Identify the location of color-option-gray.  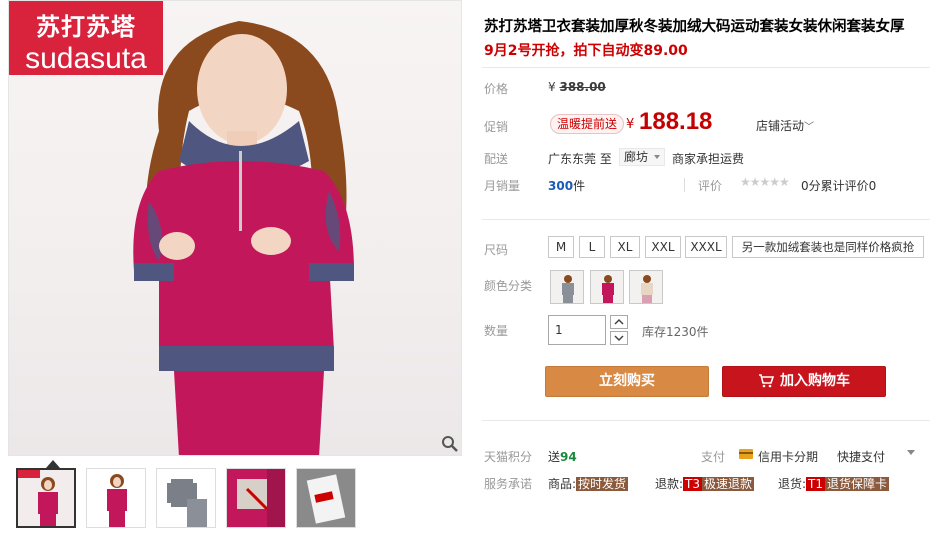
(567, 287).